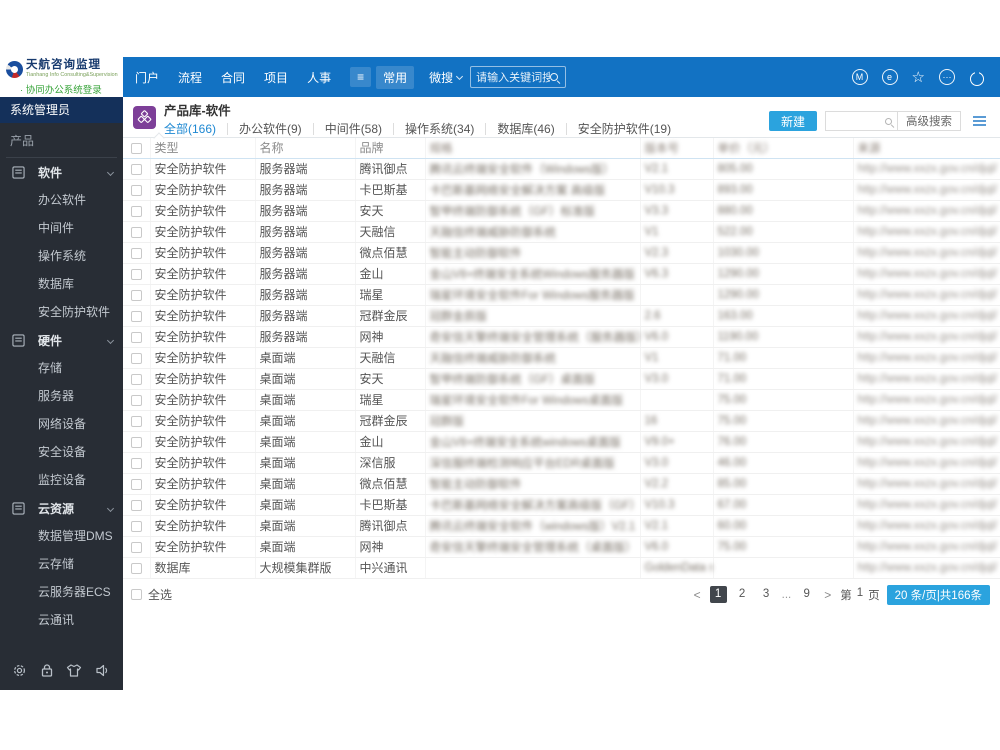 This screenshot has width=1000, height=750. Describe the element at coordinates (361, 77) in the screenshot. I see `nav-menu-button: ≡` at that location.